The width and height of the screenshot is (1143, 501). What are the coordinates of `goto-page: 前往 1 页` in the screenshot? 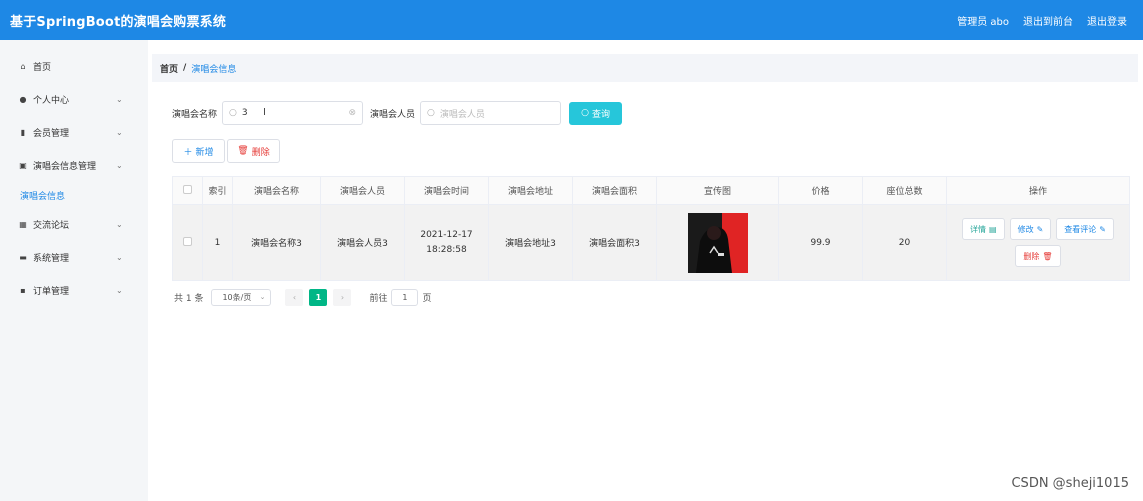 It's located at (400, 297).